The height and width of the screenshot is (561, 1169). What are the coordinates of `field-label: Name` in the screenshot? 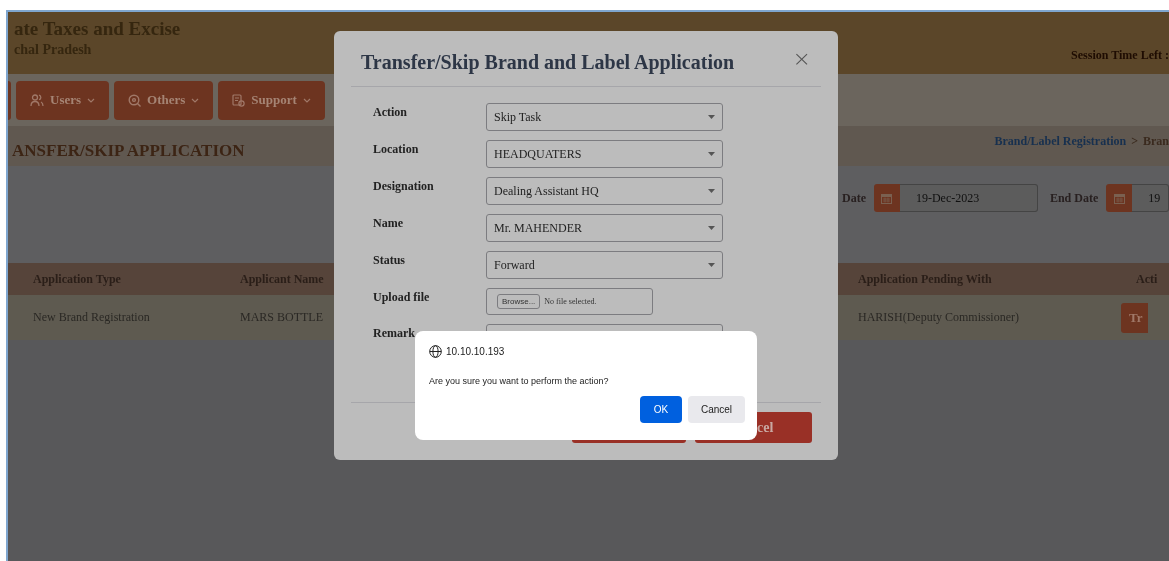 It's located at (388, 223).